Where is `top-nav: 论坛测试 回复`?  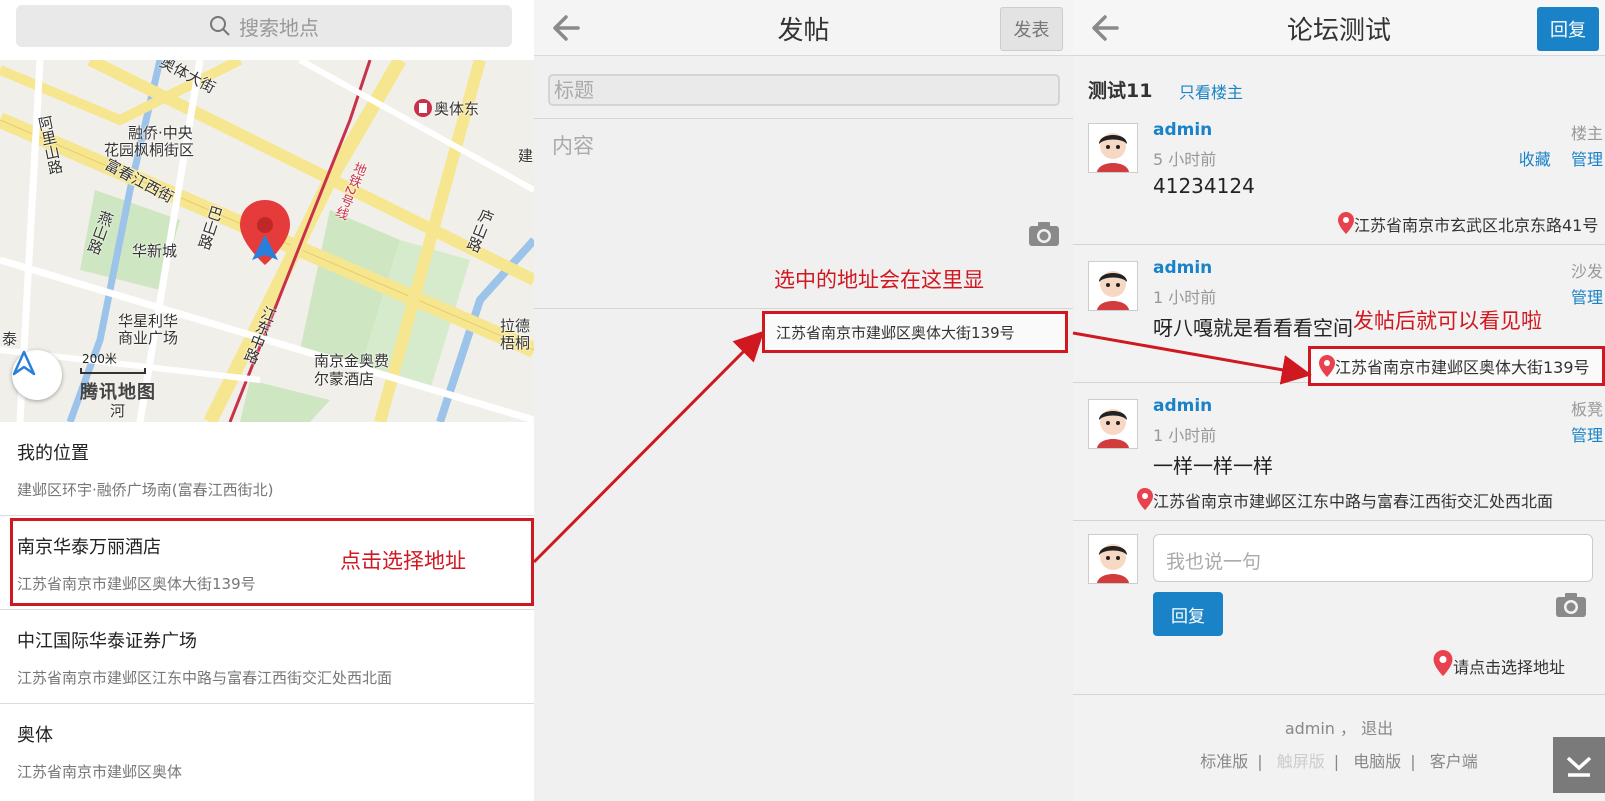 top-nav: 论坛测试 回复 is located at coordinates (1339, 28).